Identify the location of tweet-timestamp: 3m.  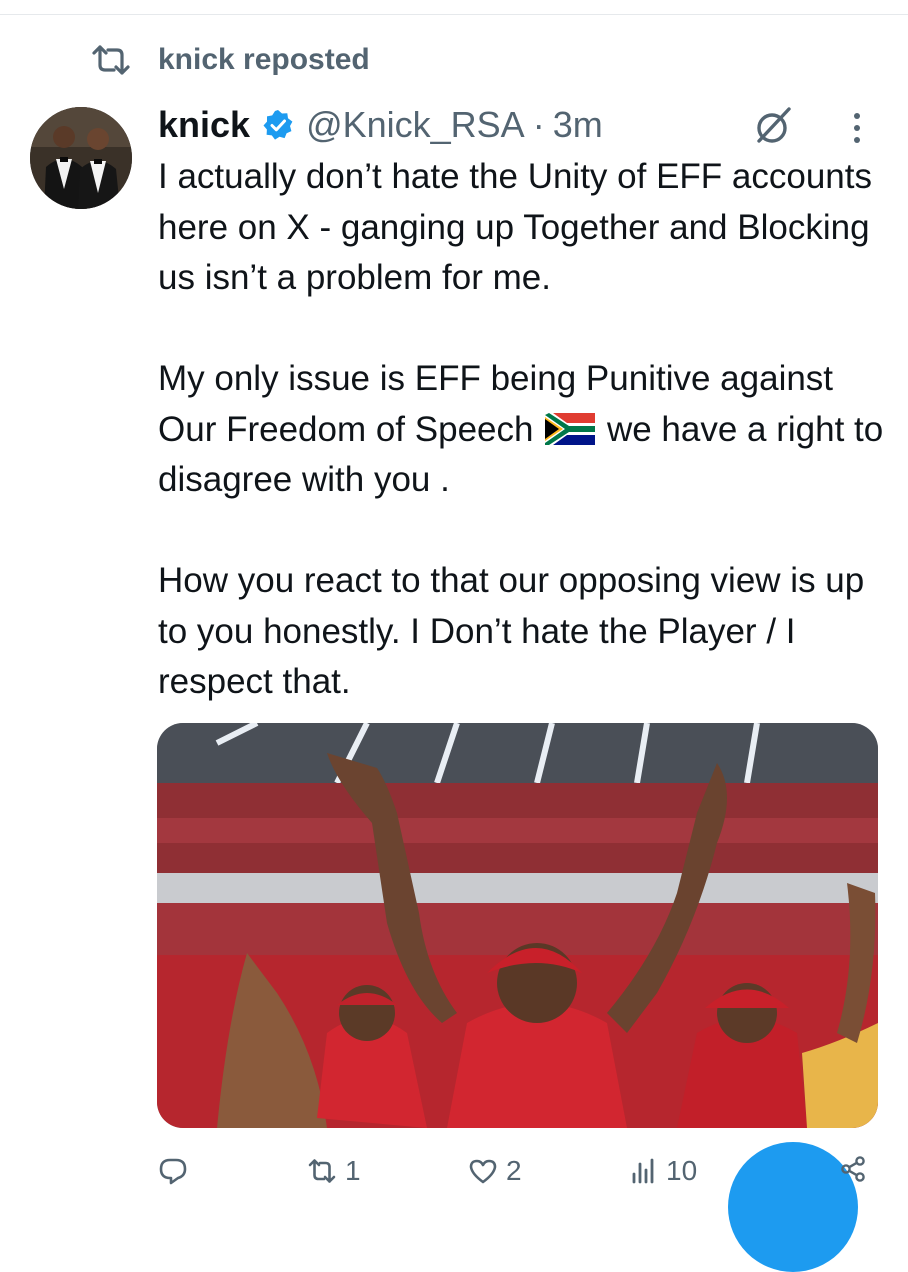
(578, 125).